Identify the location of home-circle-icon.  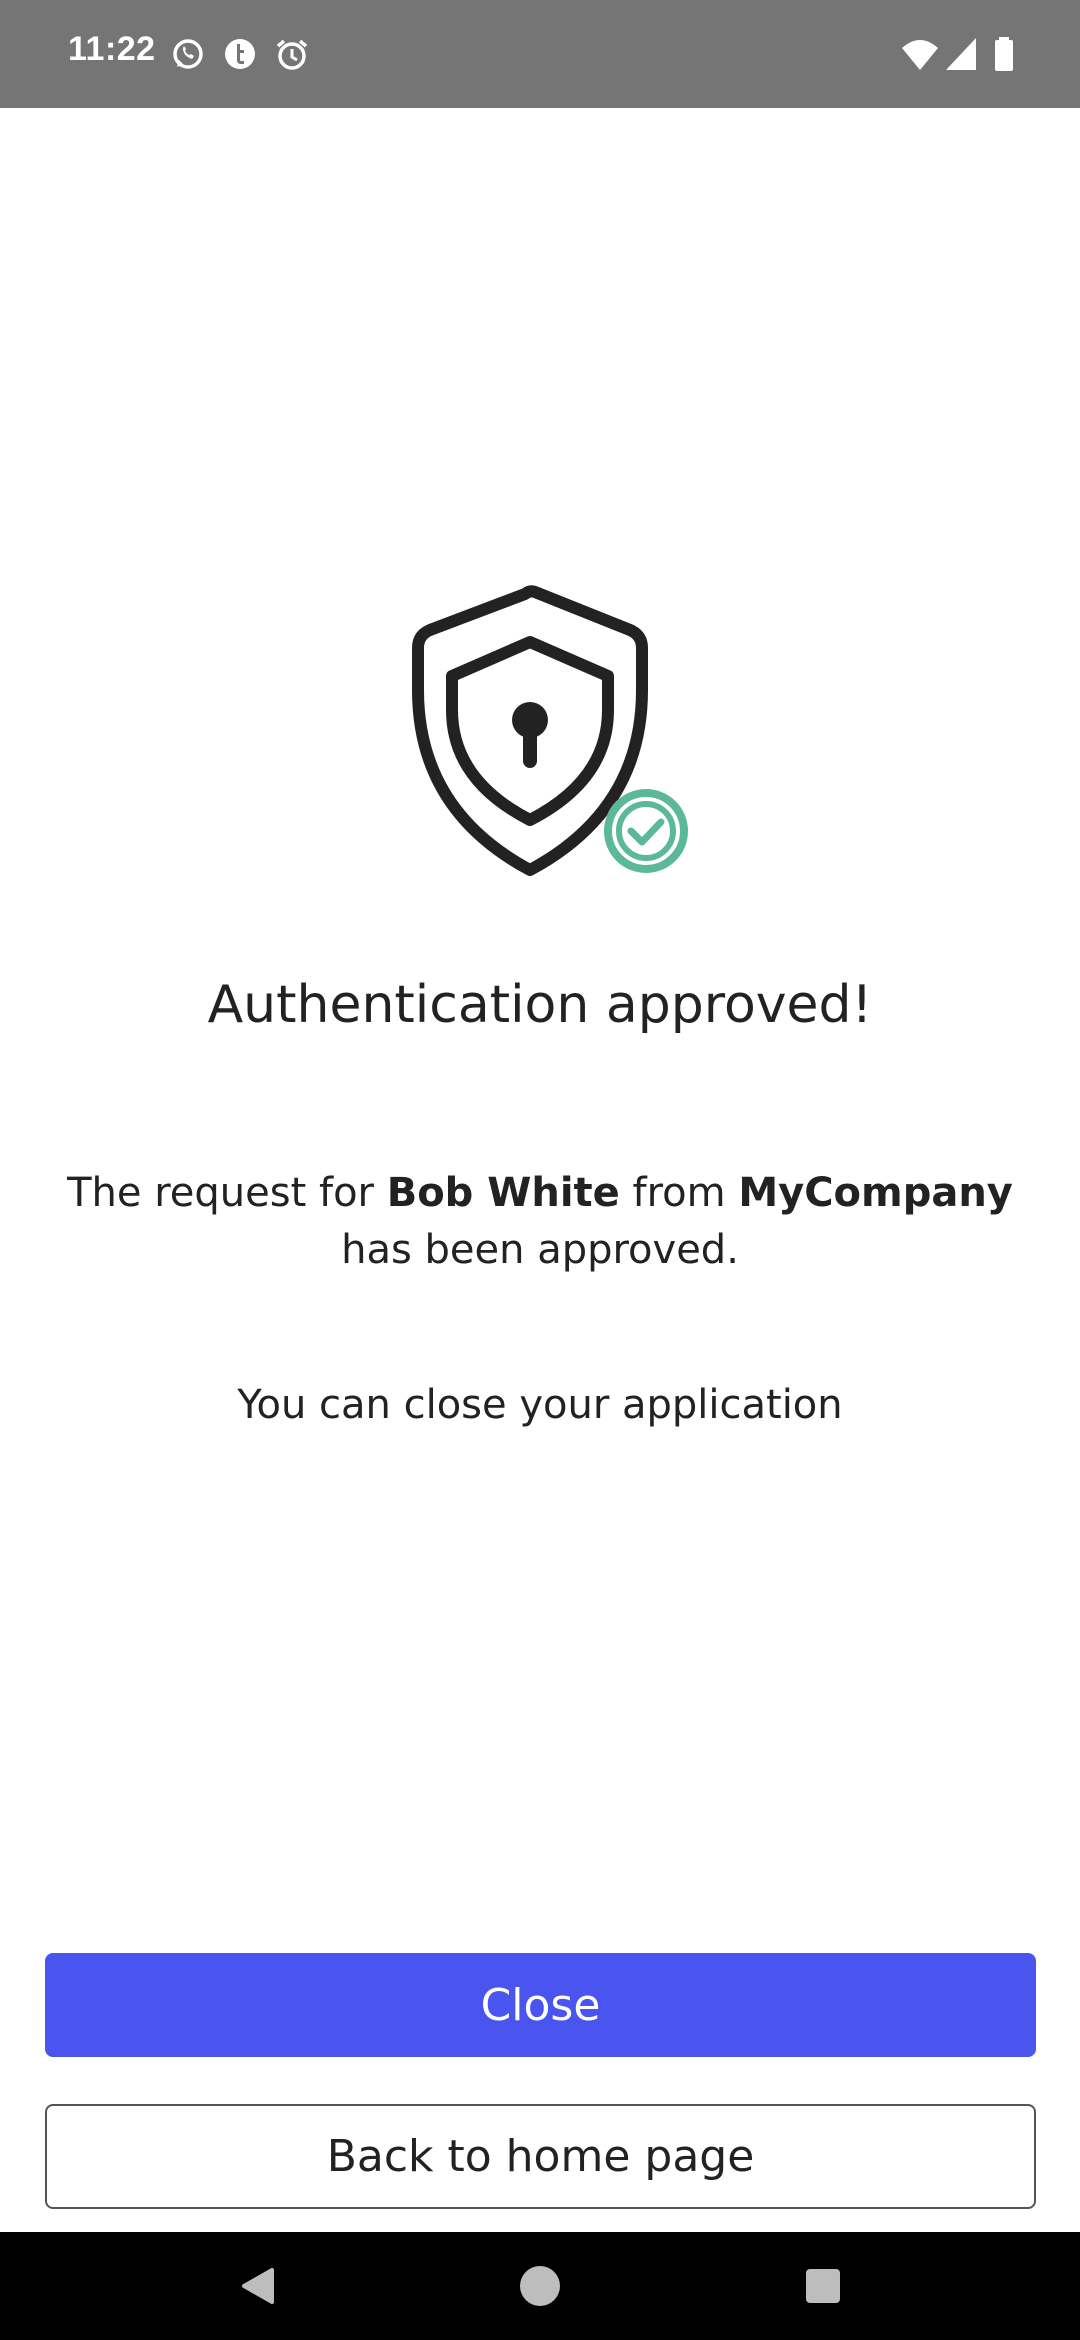
(540, 2286).